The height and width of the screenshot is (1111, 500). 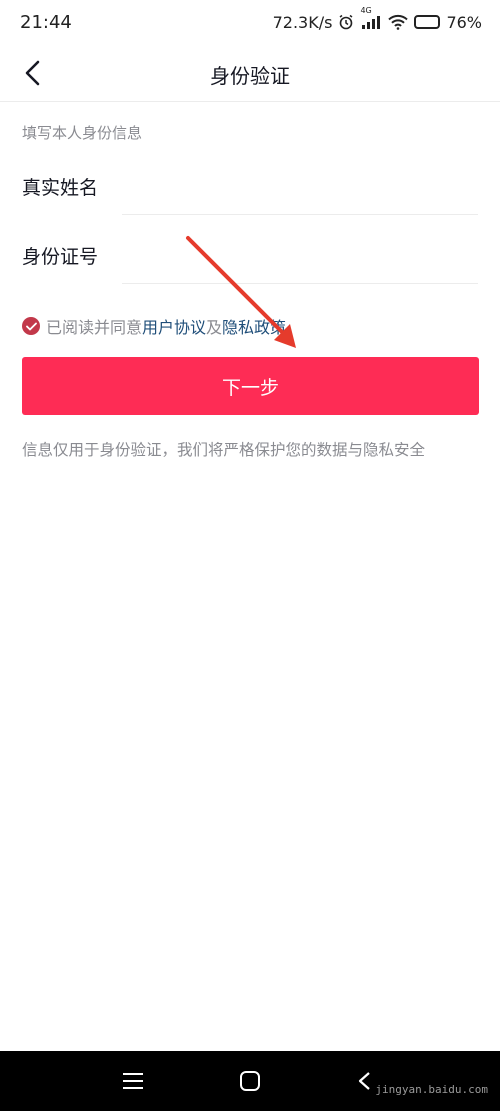 What do you see at coordinates (174, 326) in the screenshot?
I see `user-agreement-link: 用户协议` at bounding box center [174, 326].